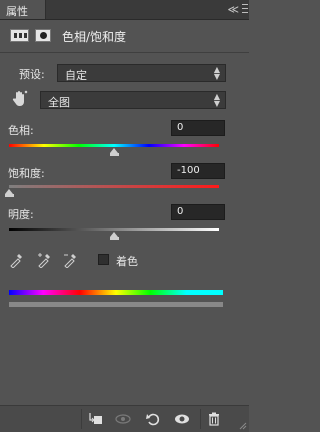  Describe the element at coordinates (9, 193) in the screenshot. I see `saturation-slider-thumb` at that location.